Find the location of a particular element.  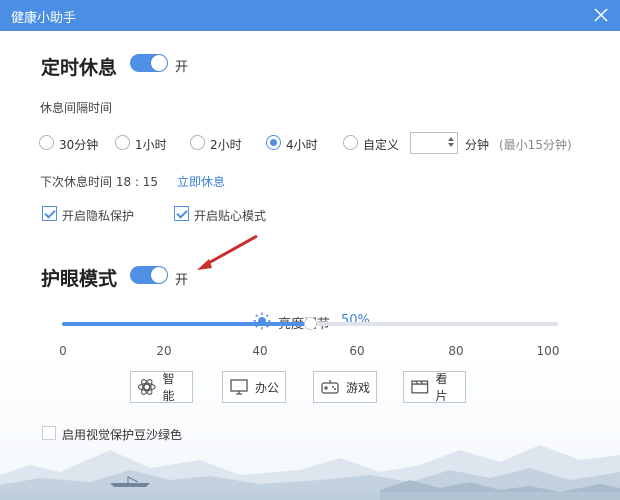

mode-smart-button: 智能 is located at coordinates (161, 387).